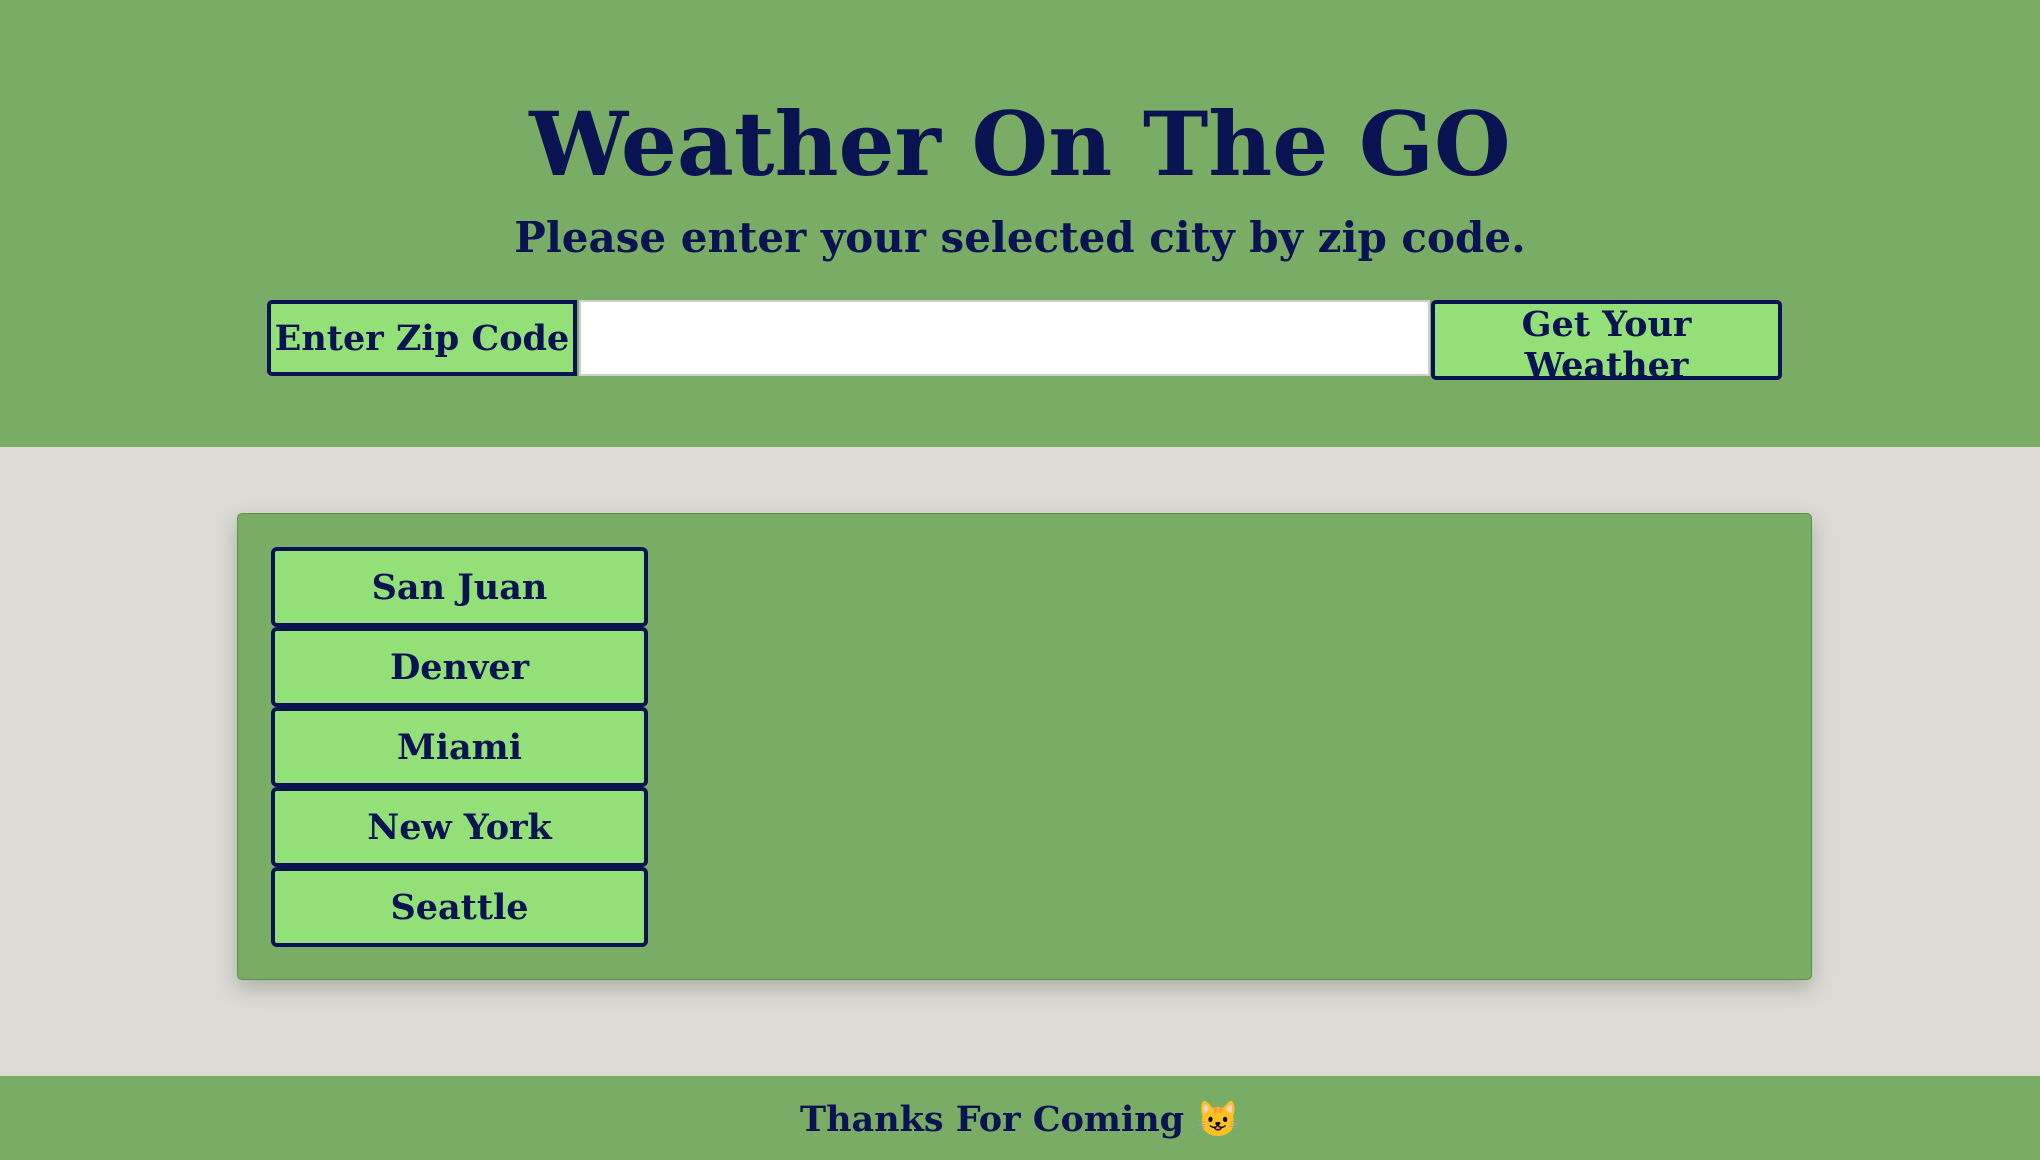  Describe the element at coordinates (459, 667) in the screenshot. I see `city-button-denver: Denver` at that location.